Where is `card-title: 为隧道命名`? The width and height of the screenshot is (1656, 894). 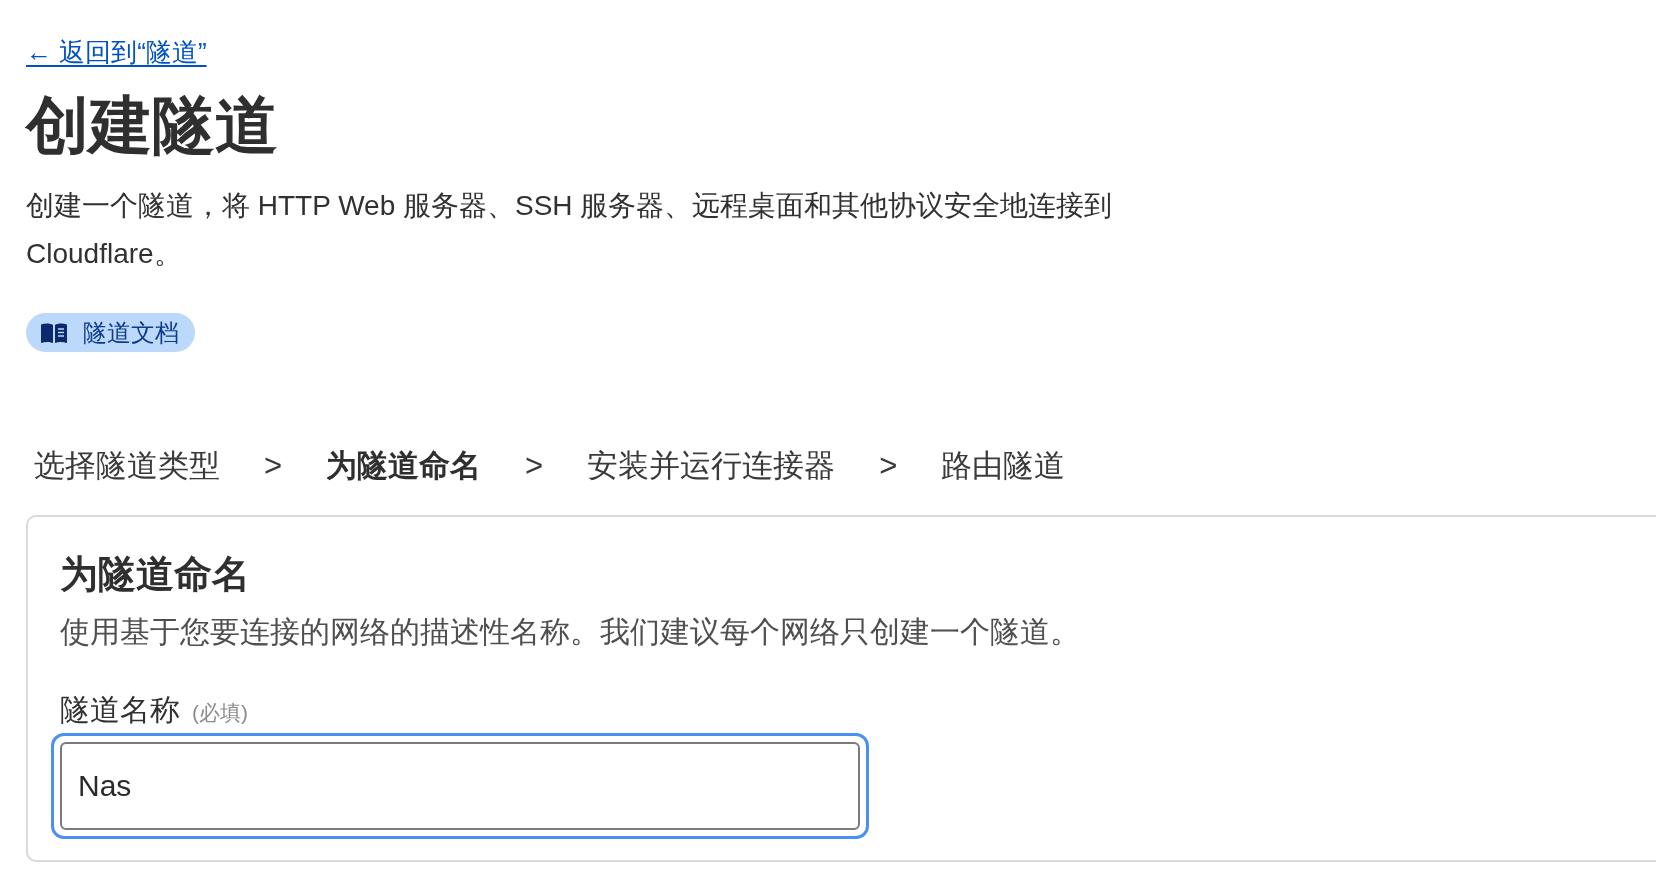
card-title: 为隧道命名 is located at coordinates (155, 574).